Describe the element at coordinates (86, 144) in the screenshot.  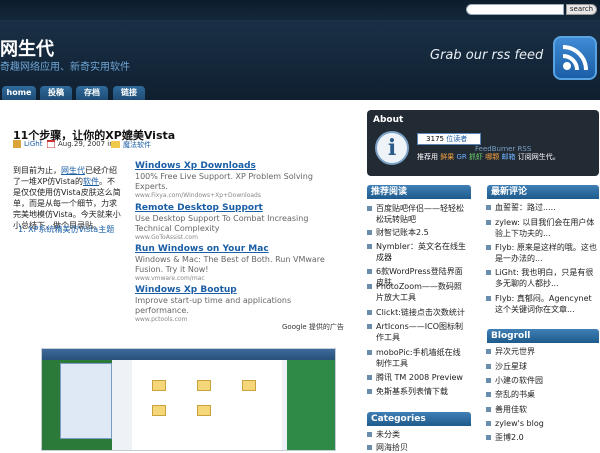
I see `post-date: Aug.29, 2007 in` at that location.